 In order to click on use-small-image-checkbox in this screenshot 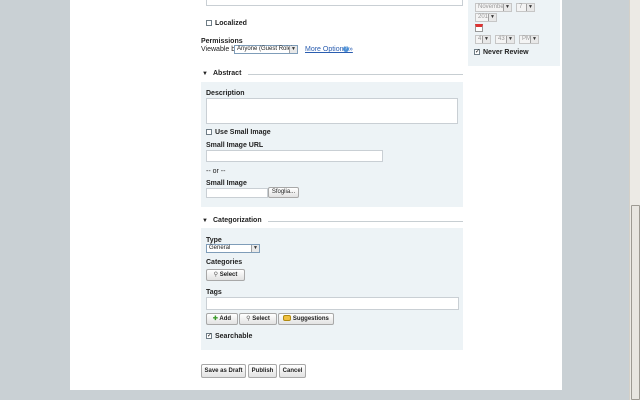, I will do `click(209, 132)`.